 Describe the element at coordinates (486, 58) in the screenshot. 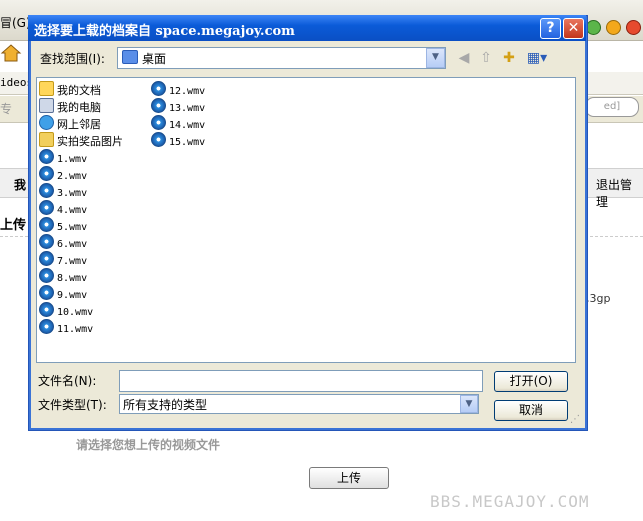

I see `up-folder-icon: ⇧` at that location.